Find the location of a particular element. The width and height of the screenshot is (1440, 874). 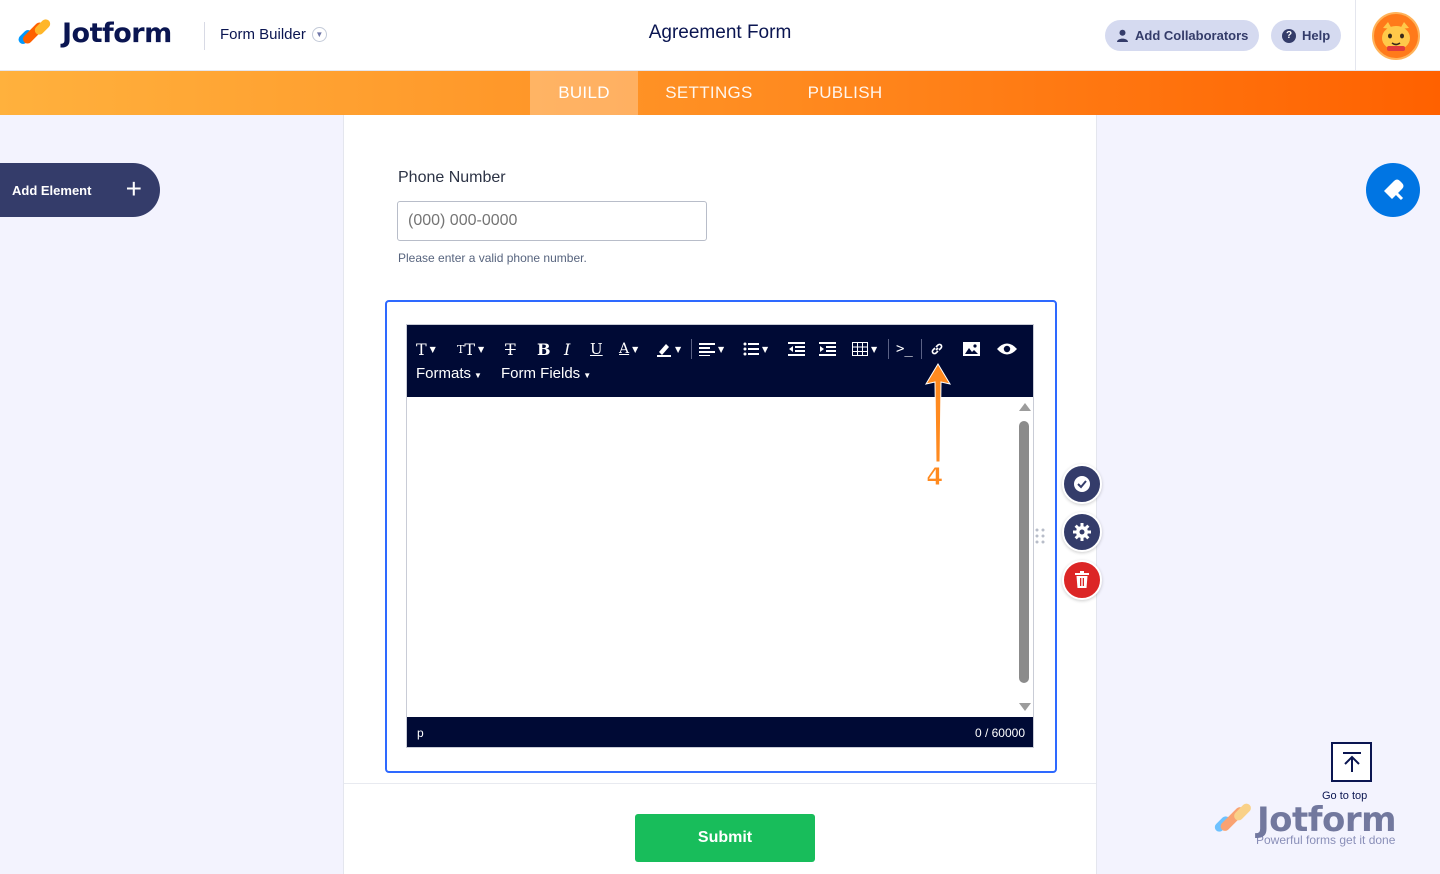

align-icon: ▼ is located at coordinates (711, 349).